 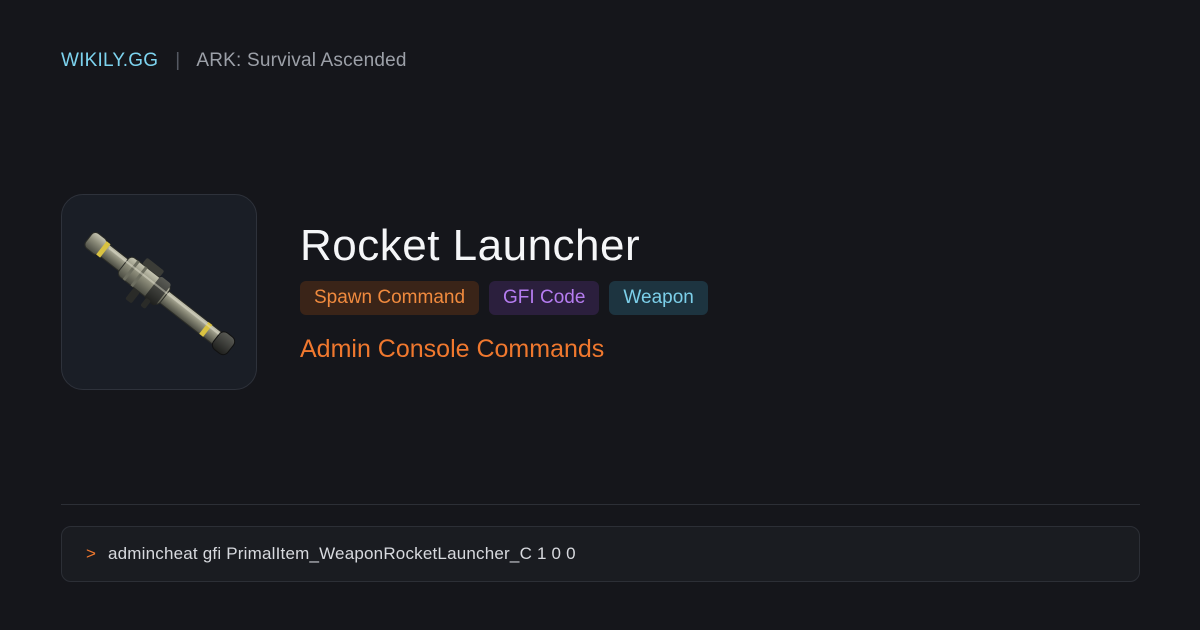 What do you see at coordinates (544, 298) in the screenshot?
I see `badge-gfi-code: GFI Code` at bounding box center [544, 298].